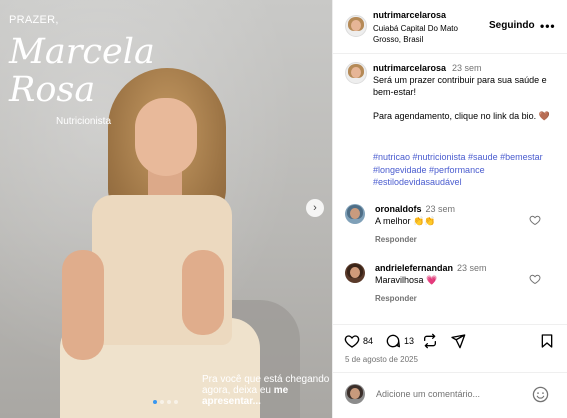  Describe the element at coordinates (352, 341) in the screenshot. I see `heart-icon` at that location.